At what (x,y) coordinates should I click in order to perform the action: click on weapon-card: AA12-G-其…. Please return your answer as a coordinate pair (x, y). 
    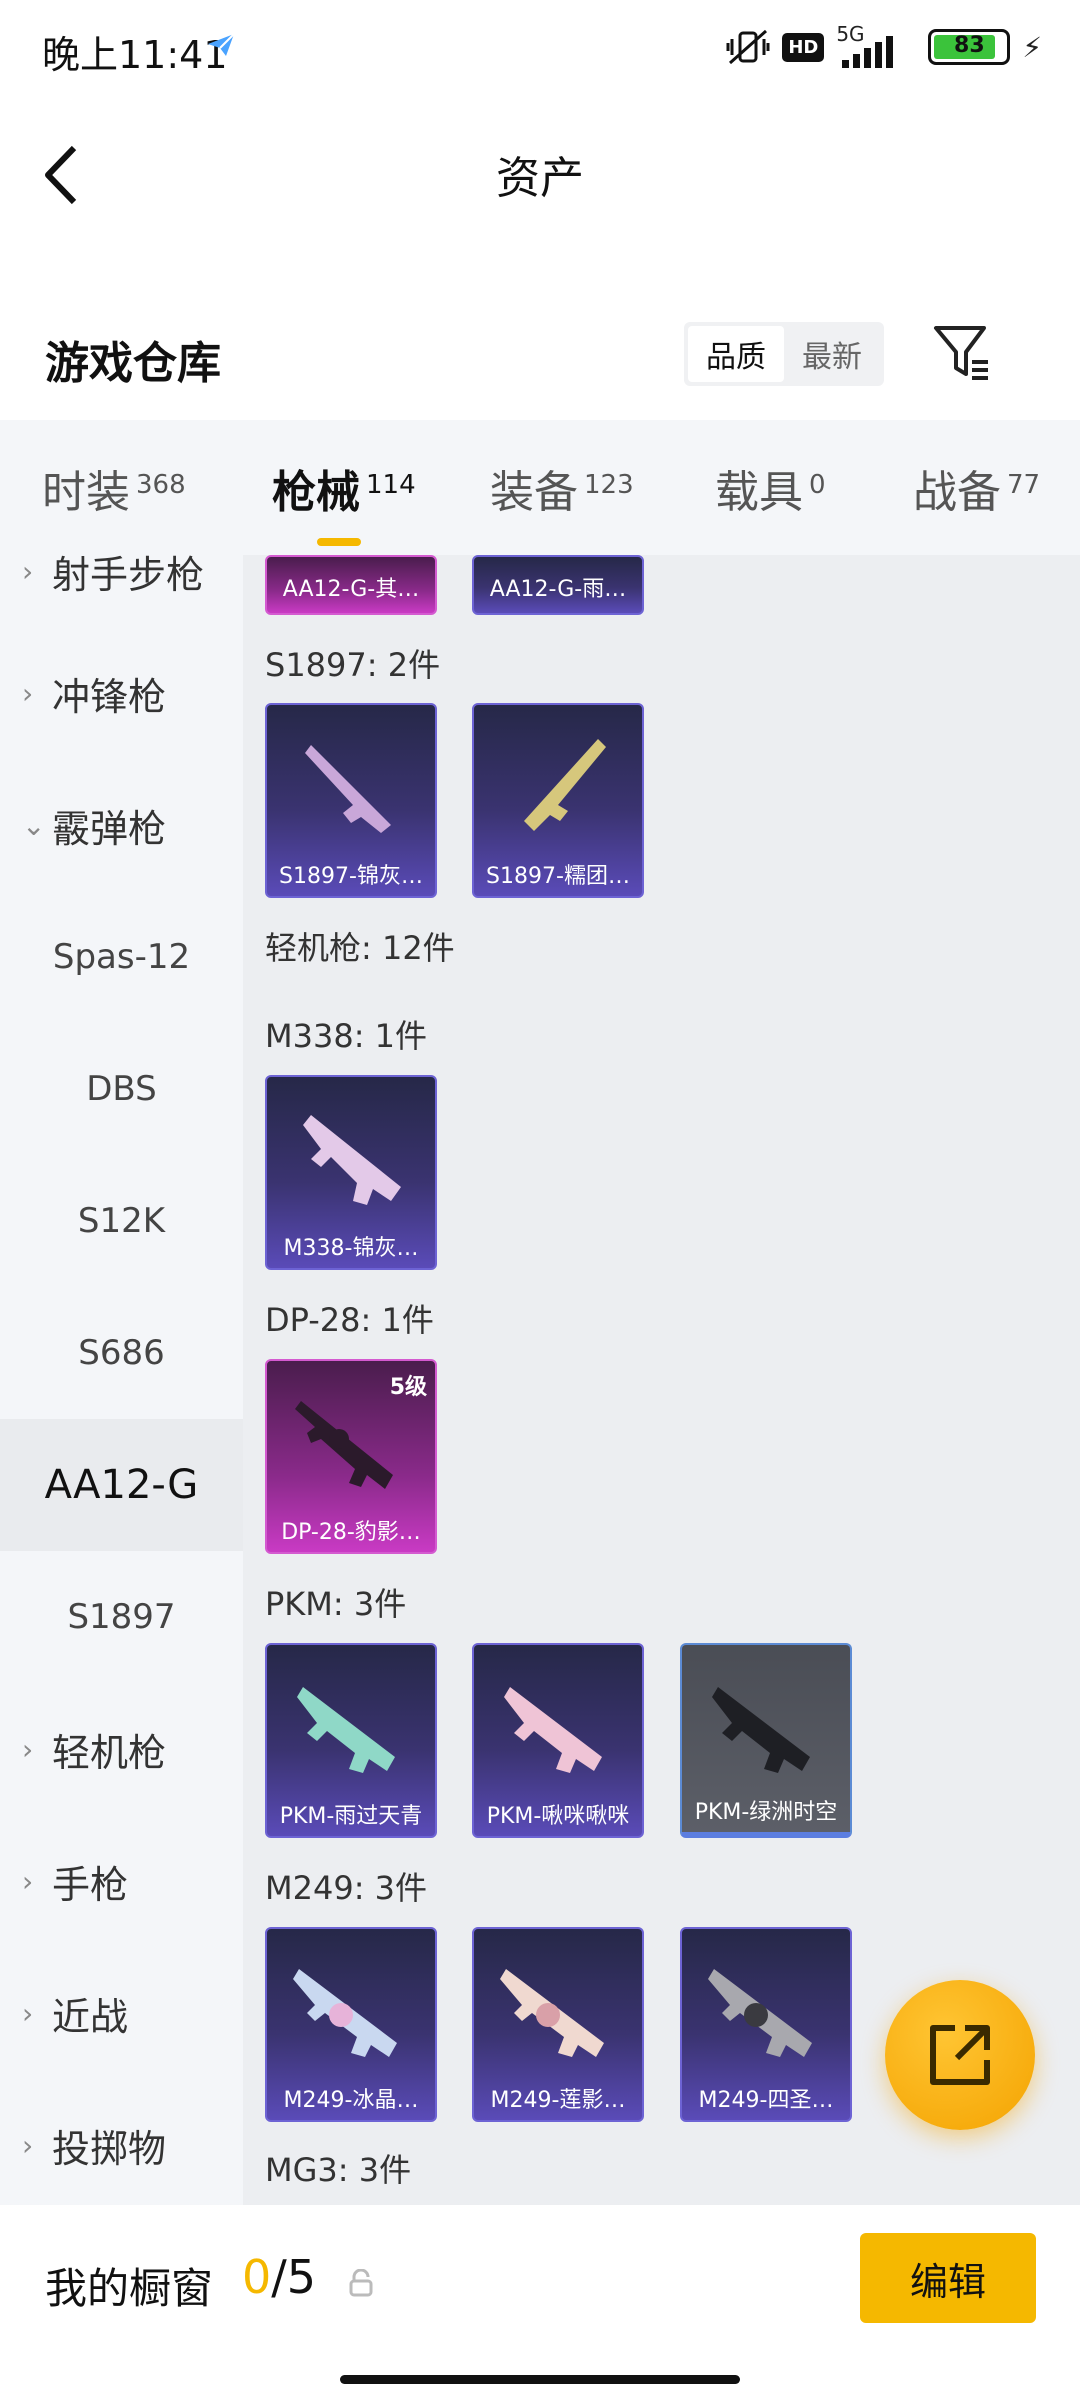
    Looking at the image, I should click on (351, 585).